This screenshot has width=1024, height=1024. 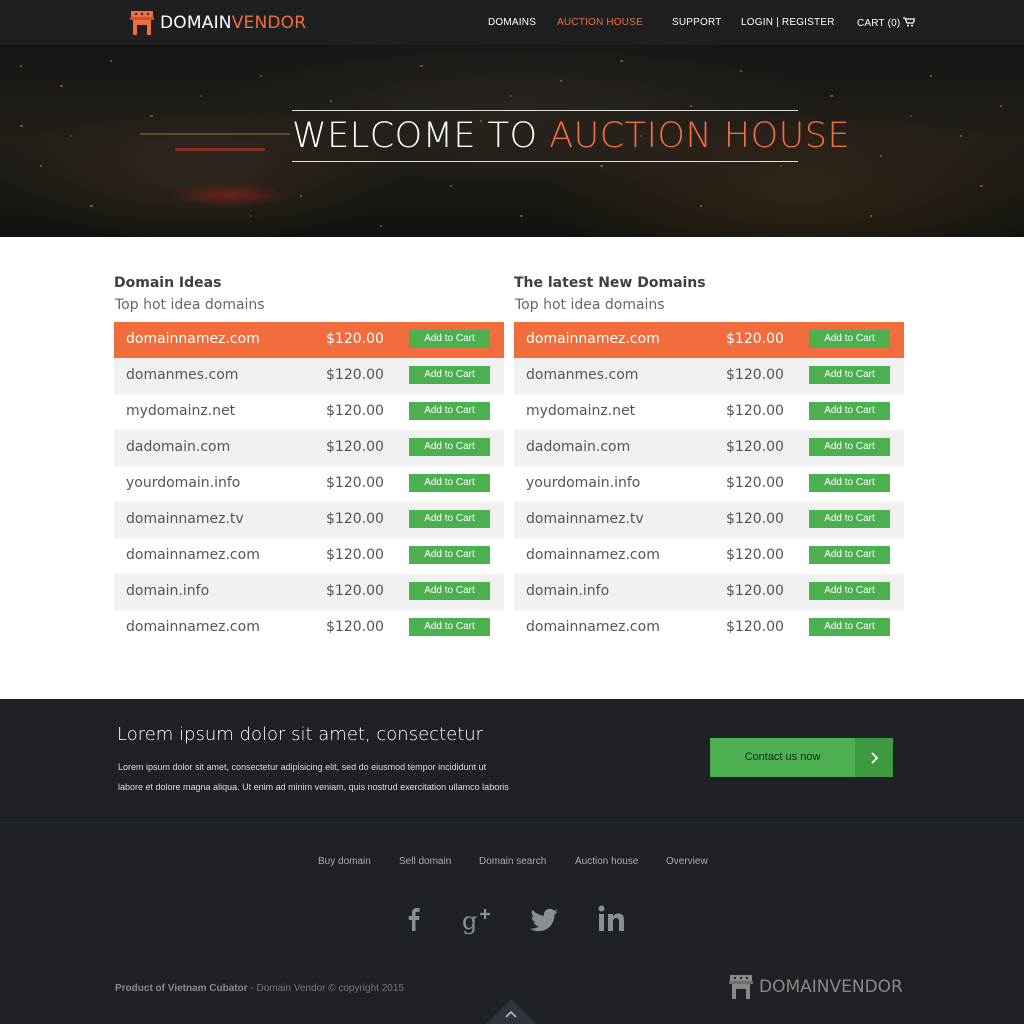 I want to click on brand-logo: DOMAINVENDOR, so click(x=218, y=23).